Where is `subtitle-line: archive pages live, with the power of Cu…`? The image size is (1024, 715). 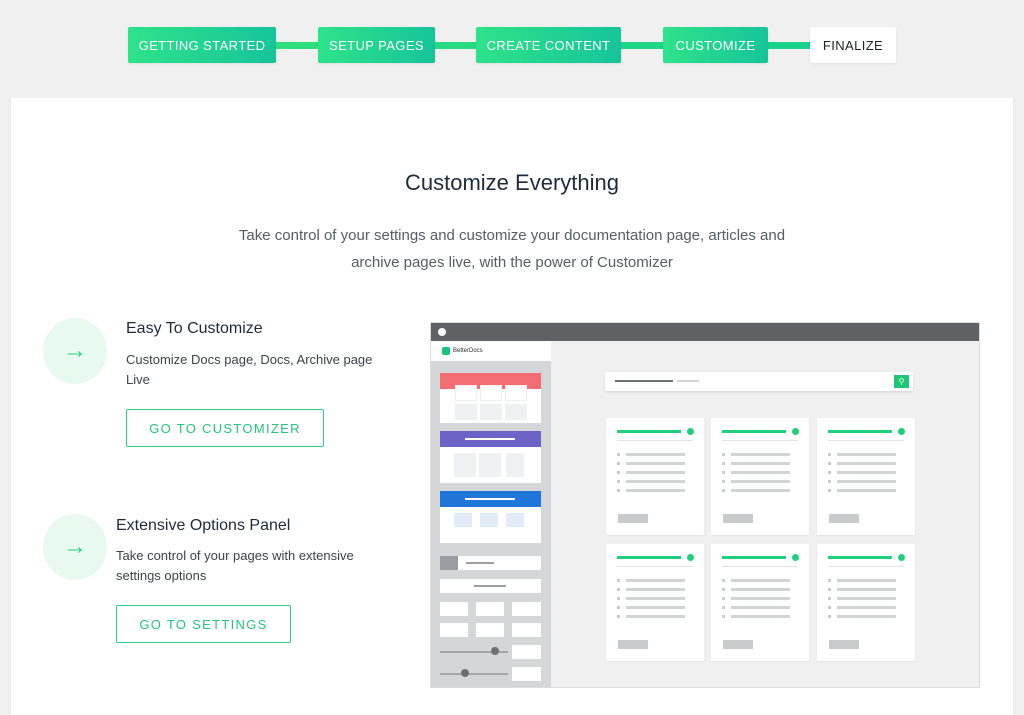 subtitle-line: archive pages live, with the power of Cu… is located at coordinates (512, 262).